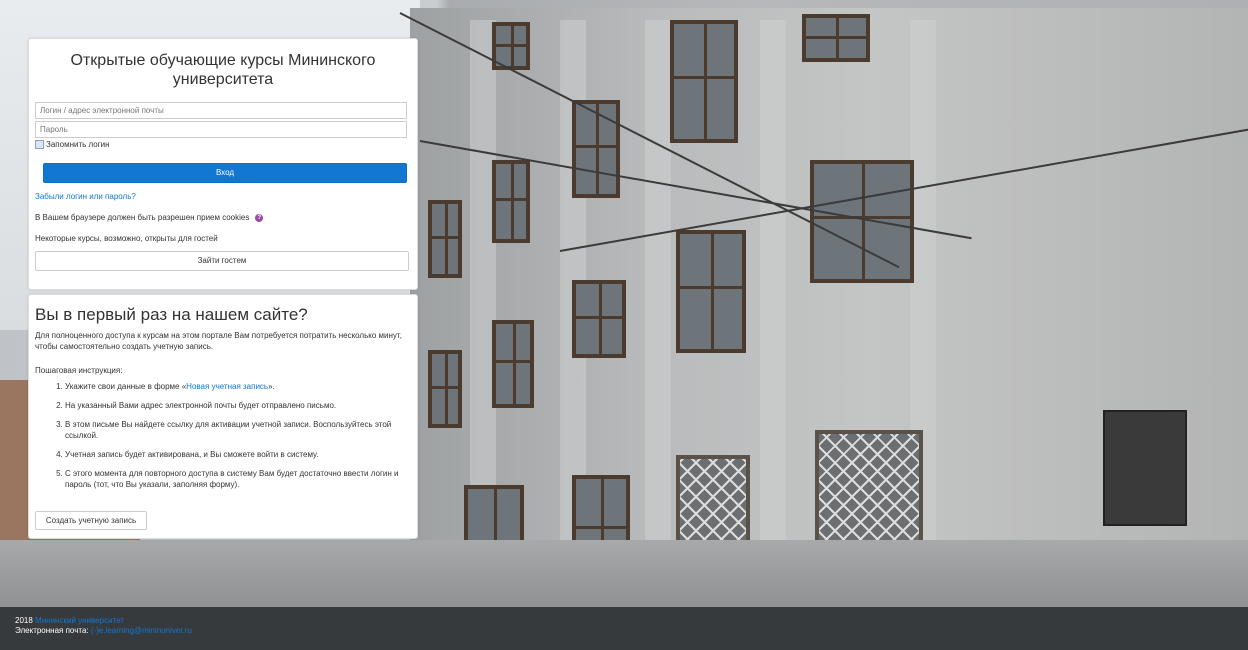  Describe the element at coordinates (78, 144) in the screenshot. I see `remember-label: Запомнить логин` at that location.